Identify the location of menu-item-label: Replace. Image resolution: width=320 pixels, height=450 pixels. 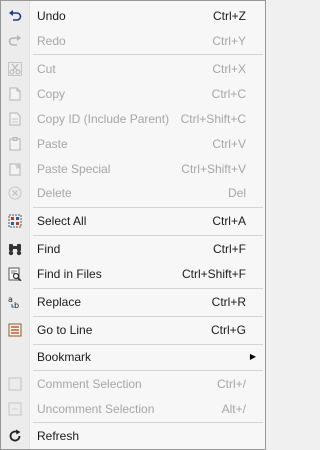
(59, 302).